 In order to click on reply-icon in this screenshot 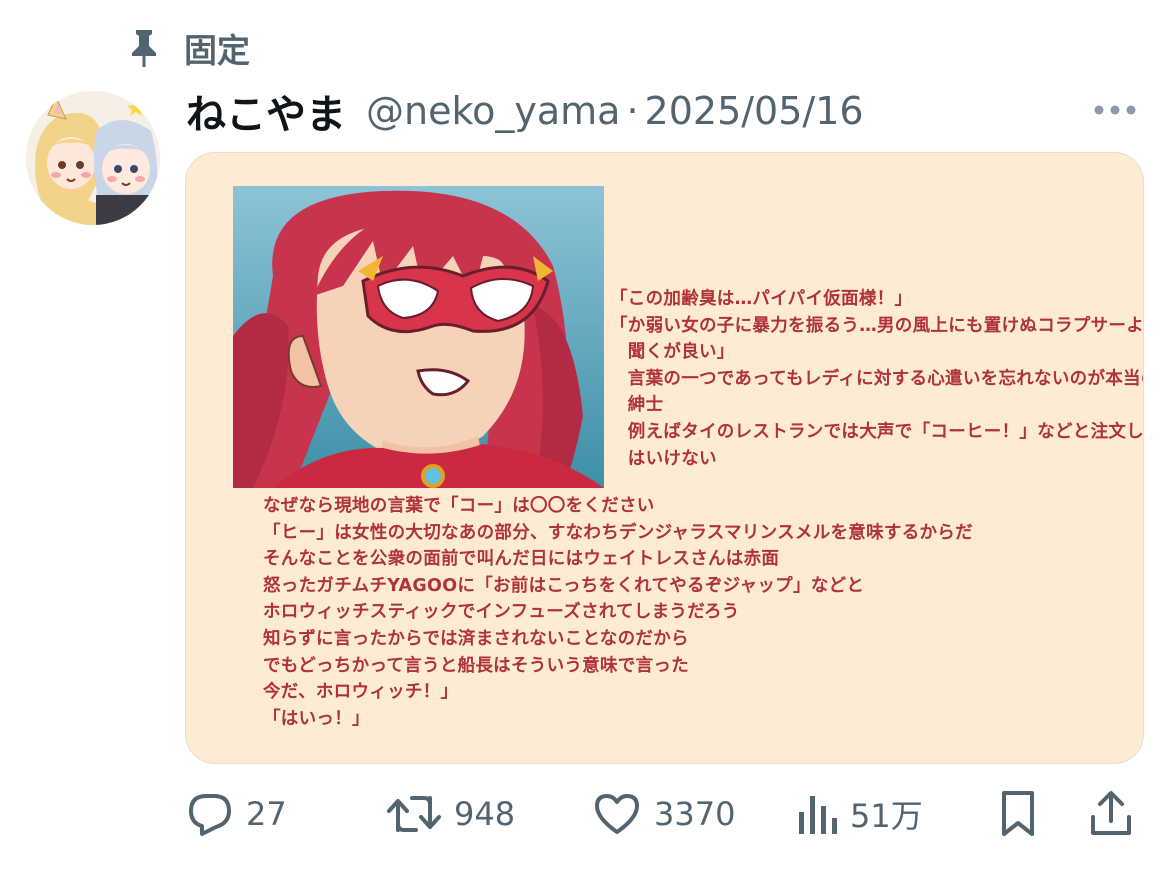, I will do `click(210, 814)`.